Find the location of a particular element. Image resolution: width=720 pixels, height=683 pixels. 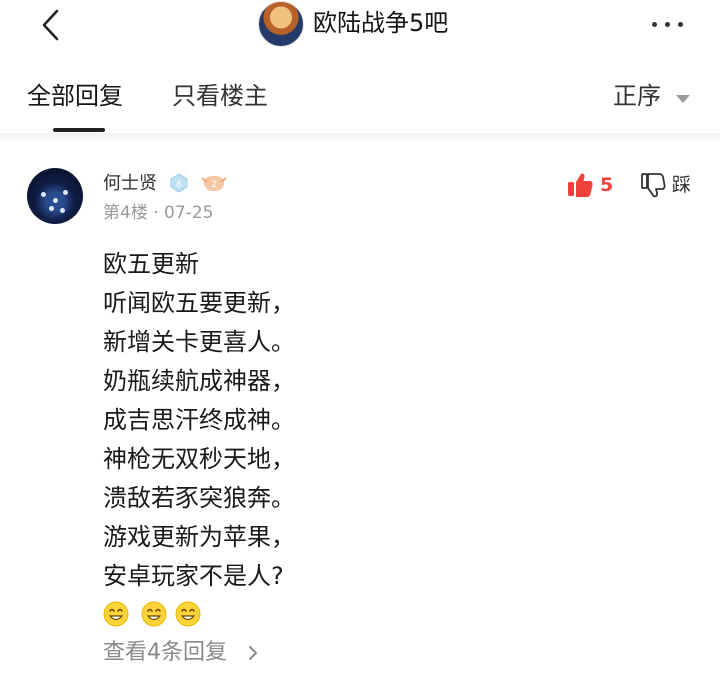

sort-order-button: 正序 is located at coordinates (637, 96).